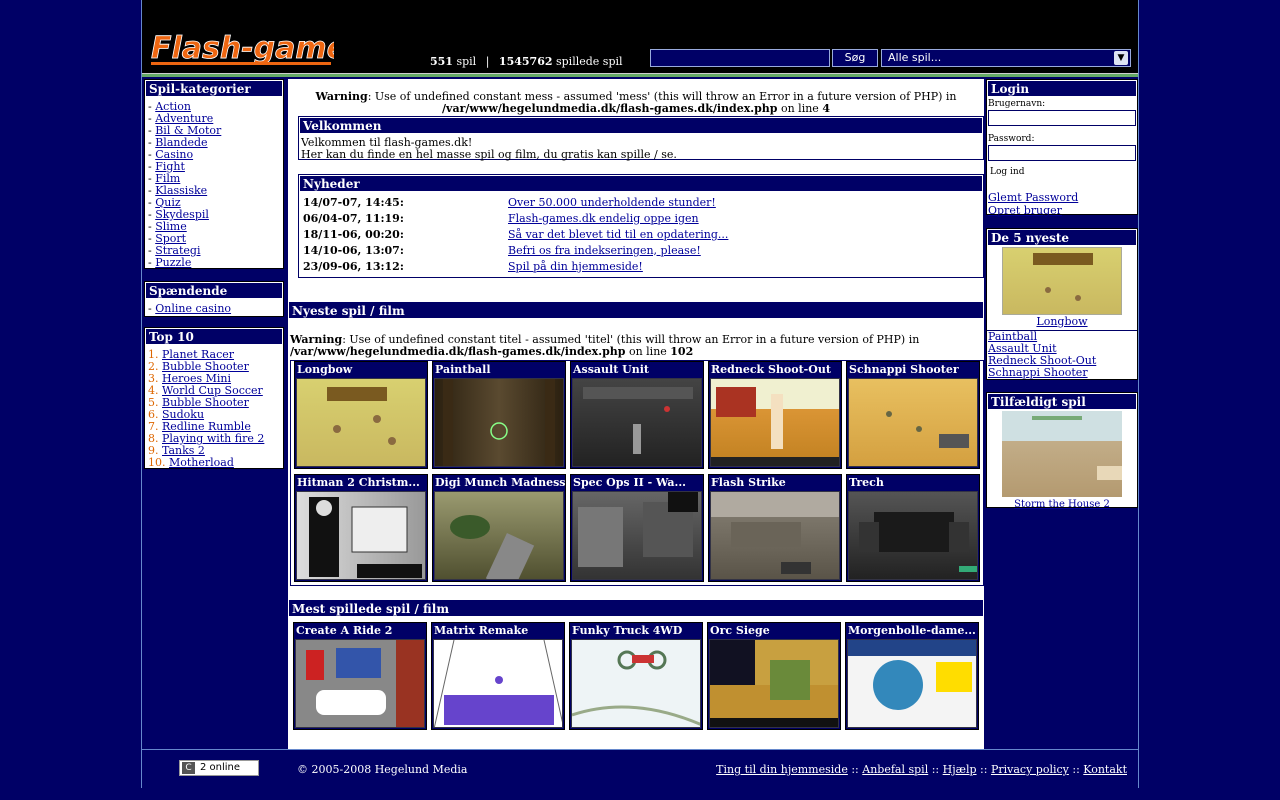  I want to click on game-tile: Paintball, so click(499, 415).